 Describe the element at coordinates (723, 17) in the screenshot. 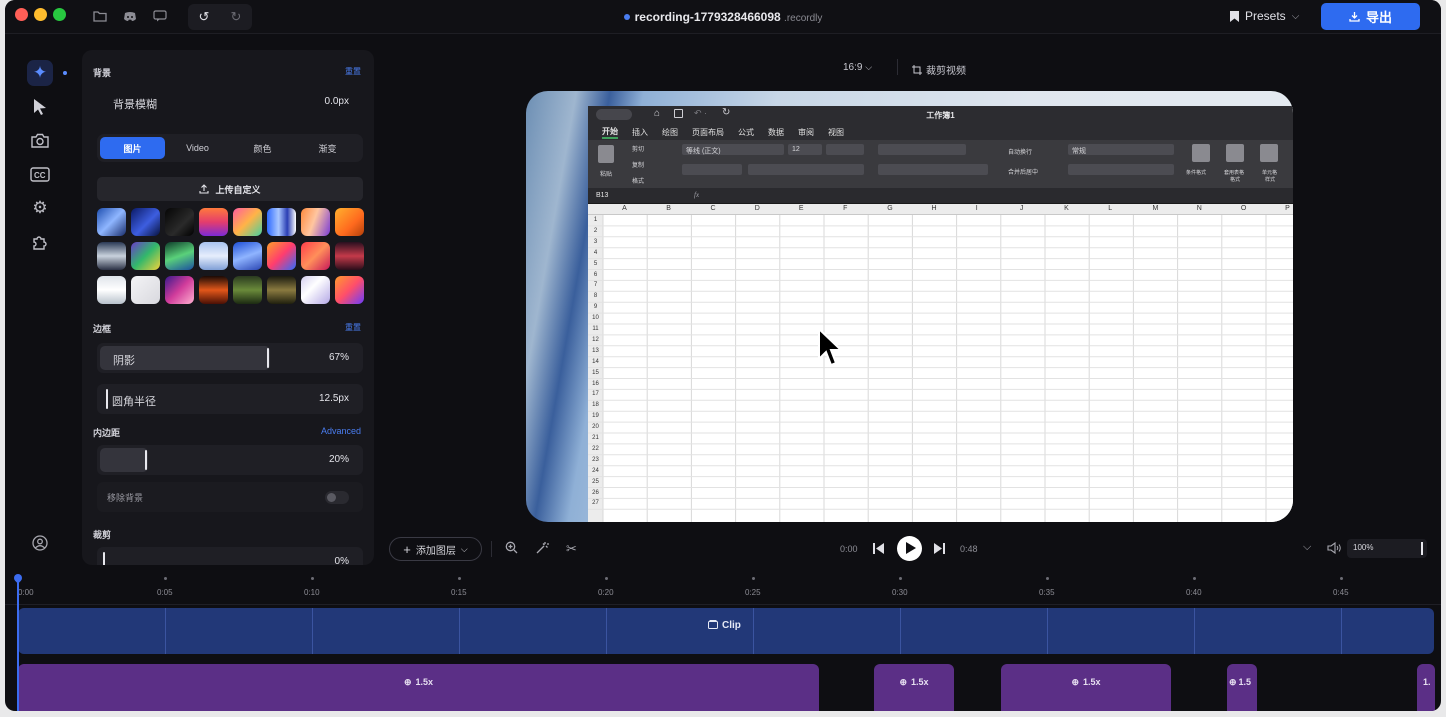

I see `window-title: recording-1779328466098 .recordly` at that location.